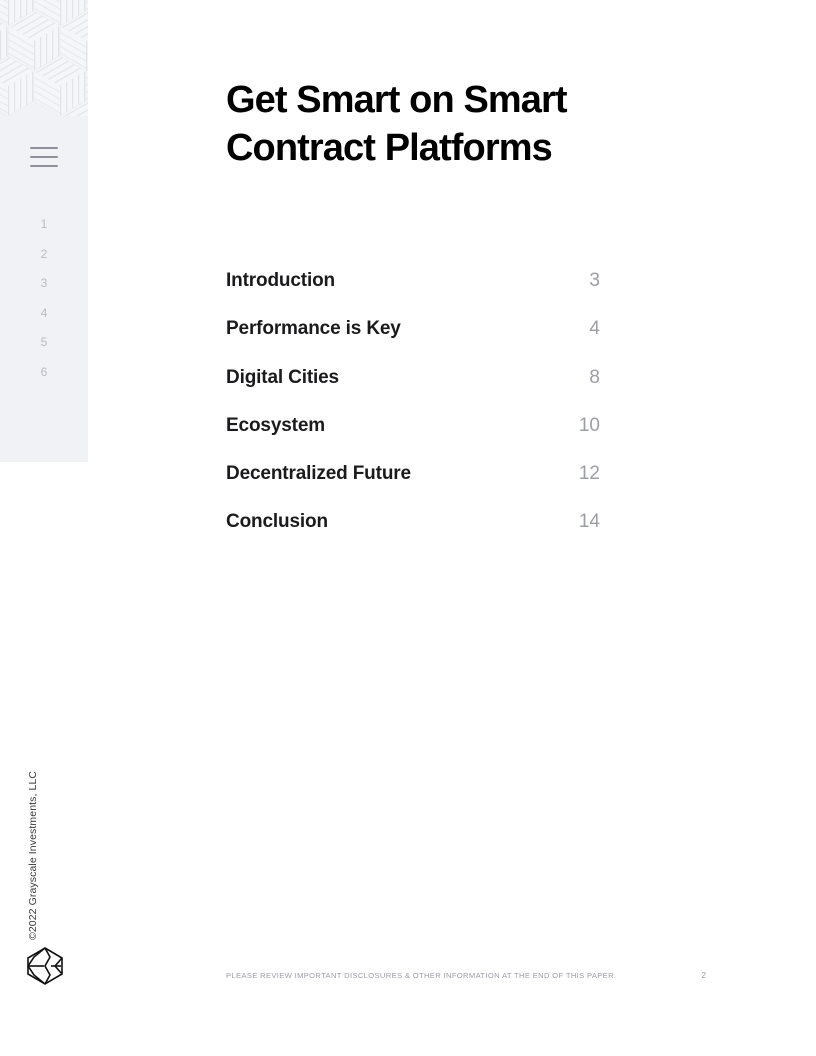  What do you see at coordinates (277, 522) in the screenshot?
I see `toc-entry-label: Conclusion` at bounding box center [277, 522].